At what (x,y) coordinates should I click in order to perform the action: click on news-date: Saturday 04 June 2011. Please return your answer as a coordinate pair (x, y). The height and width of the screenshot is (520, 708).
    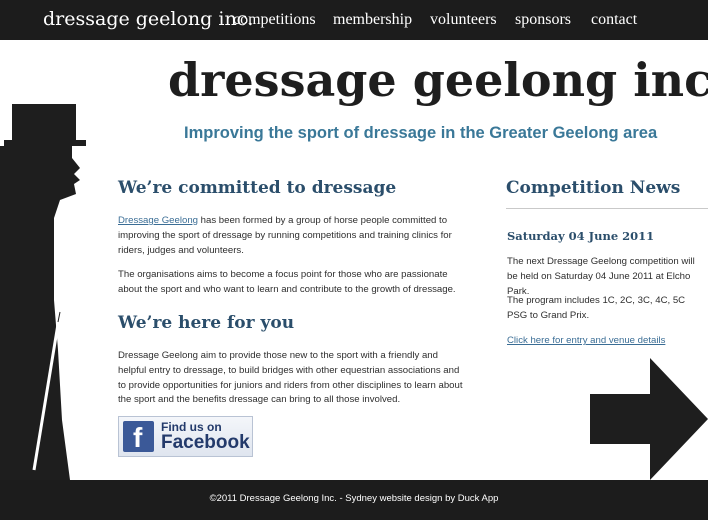
    Looking at the image, I should click on (581, 236).